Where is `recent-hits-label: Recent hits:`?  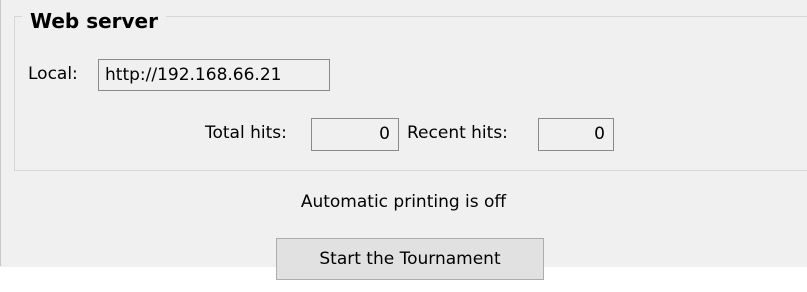 recent-hits-label: Recent hits: is located at coordinates (457, 133).